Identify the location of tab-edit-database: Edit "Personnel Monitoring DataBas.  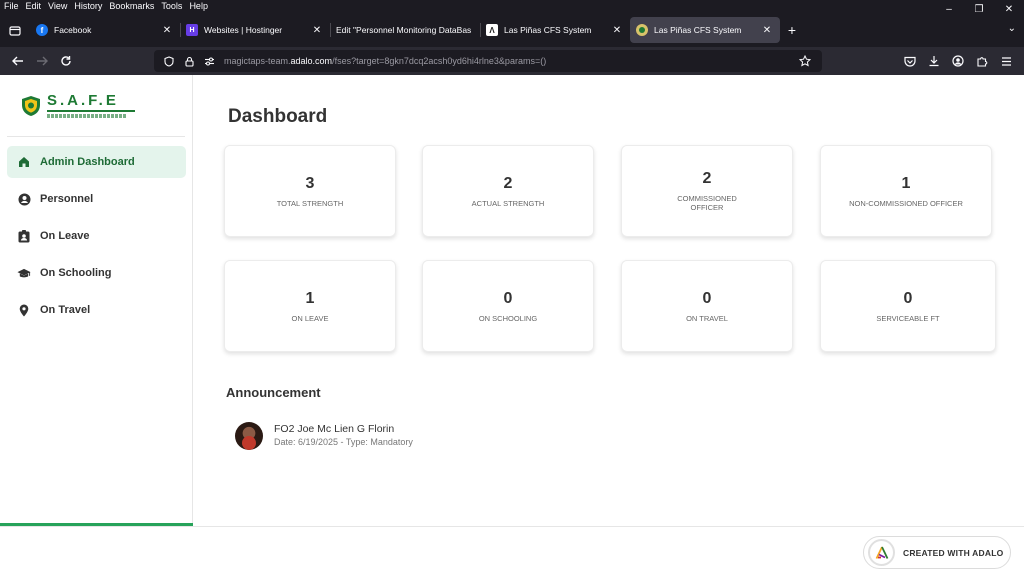
(405, 30).